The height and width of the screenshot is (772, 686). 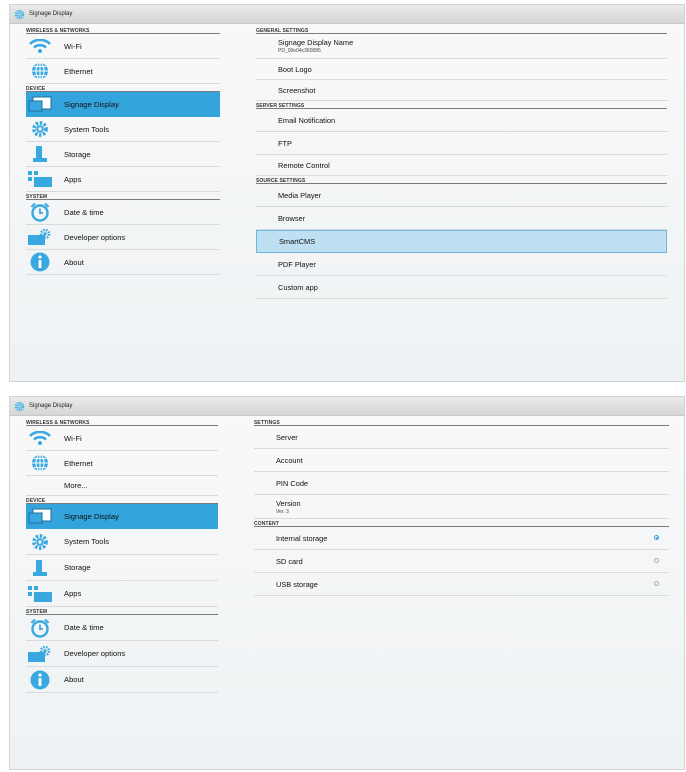 I want to click on setting-label: Internal storage, so click(x=302, y=538).